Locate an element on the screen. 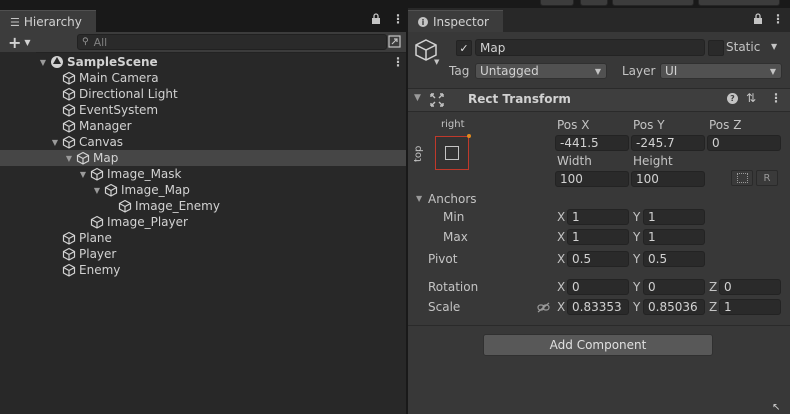  active-checkbox: ✓ is located at coordinates (464, 48).